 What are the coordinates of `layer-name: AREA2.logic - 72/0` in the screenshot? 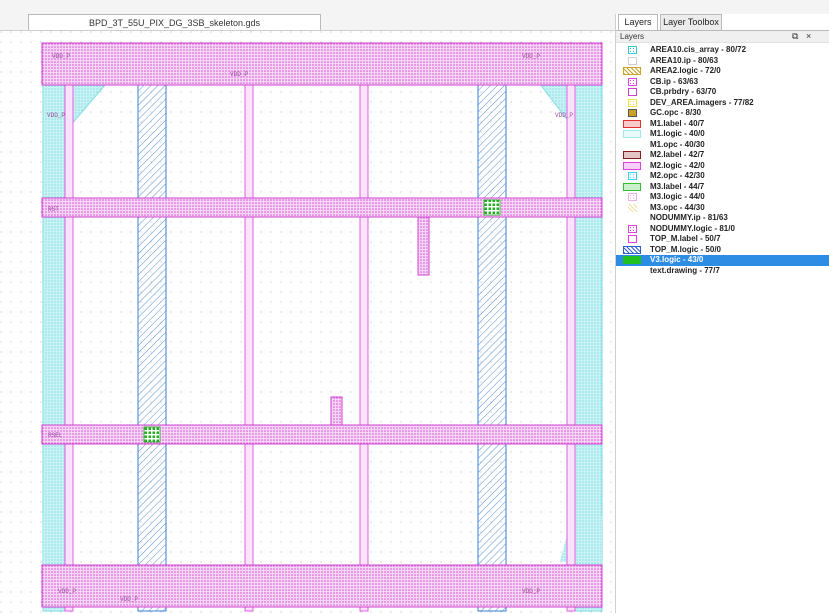 It's located at (685, 70).